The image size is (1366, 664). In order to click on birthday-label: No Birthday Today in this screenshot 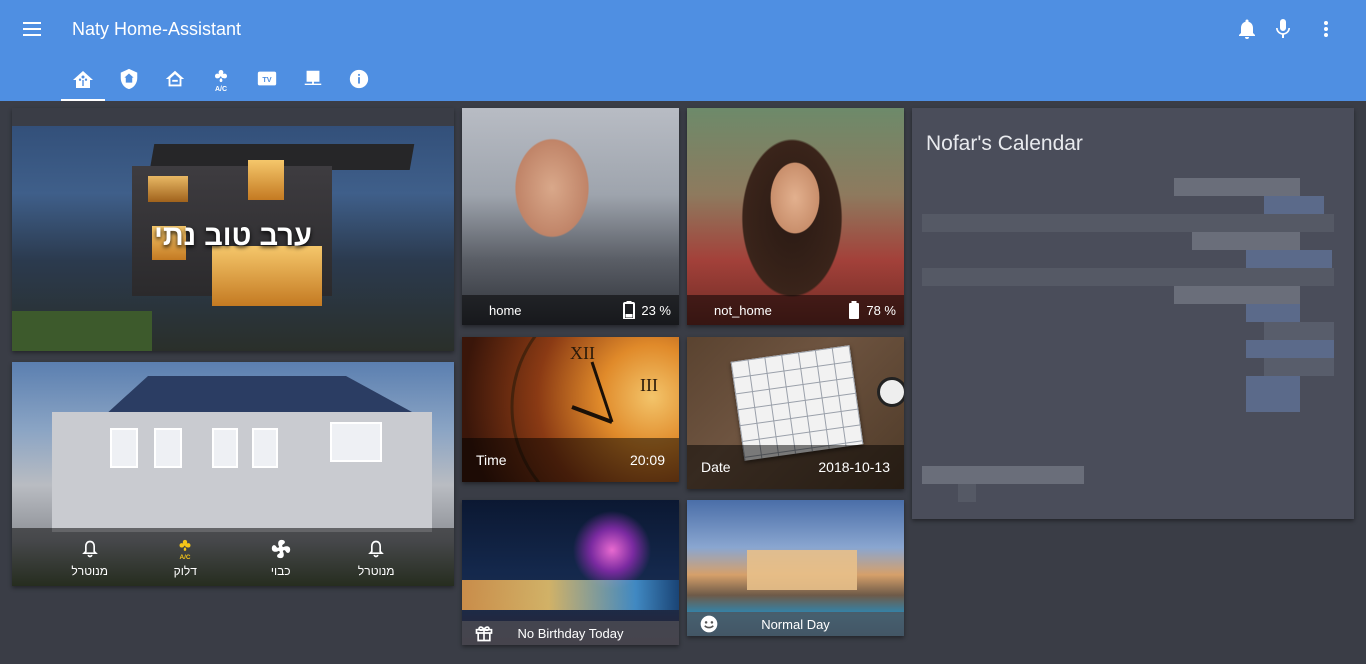, I will do `click(570, 633)`.